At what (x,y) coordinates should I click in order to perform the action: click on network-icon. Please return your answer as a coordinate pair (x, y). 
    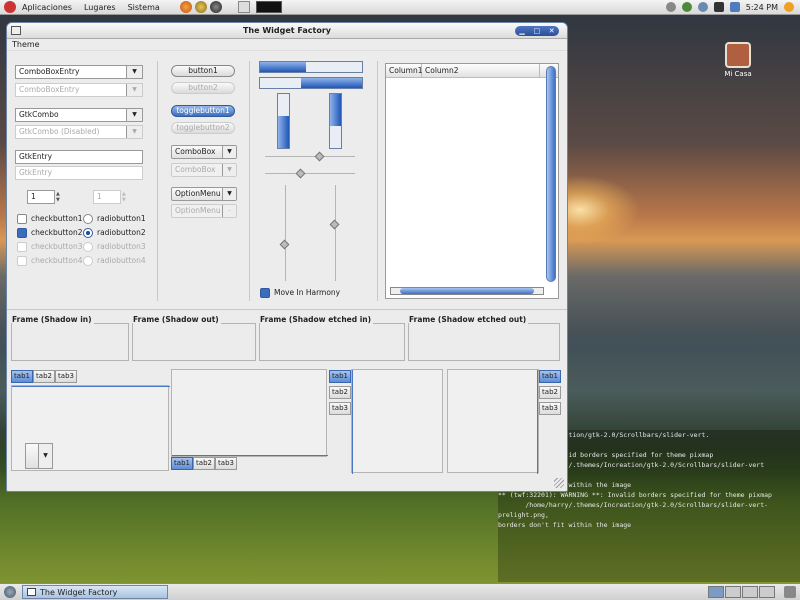
    Looking at the image, I should click on (734, 7).